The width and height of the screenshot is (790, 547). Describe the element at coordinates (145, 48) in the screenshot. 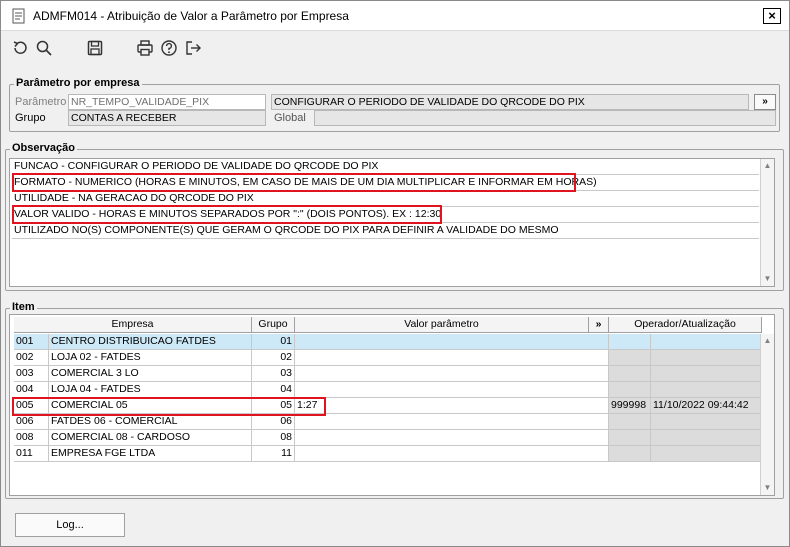

I see `print-icon` at that location.